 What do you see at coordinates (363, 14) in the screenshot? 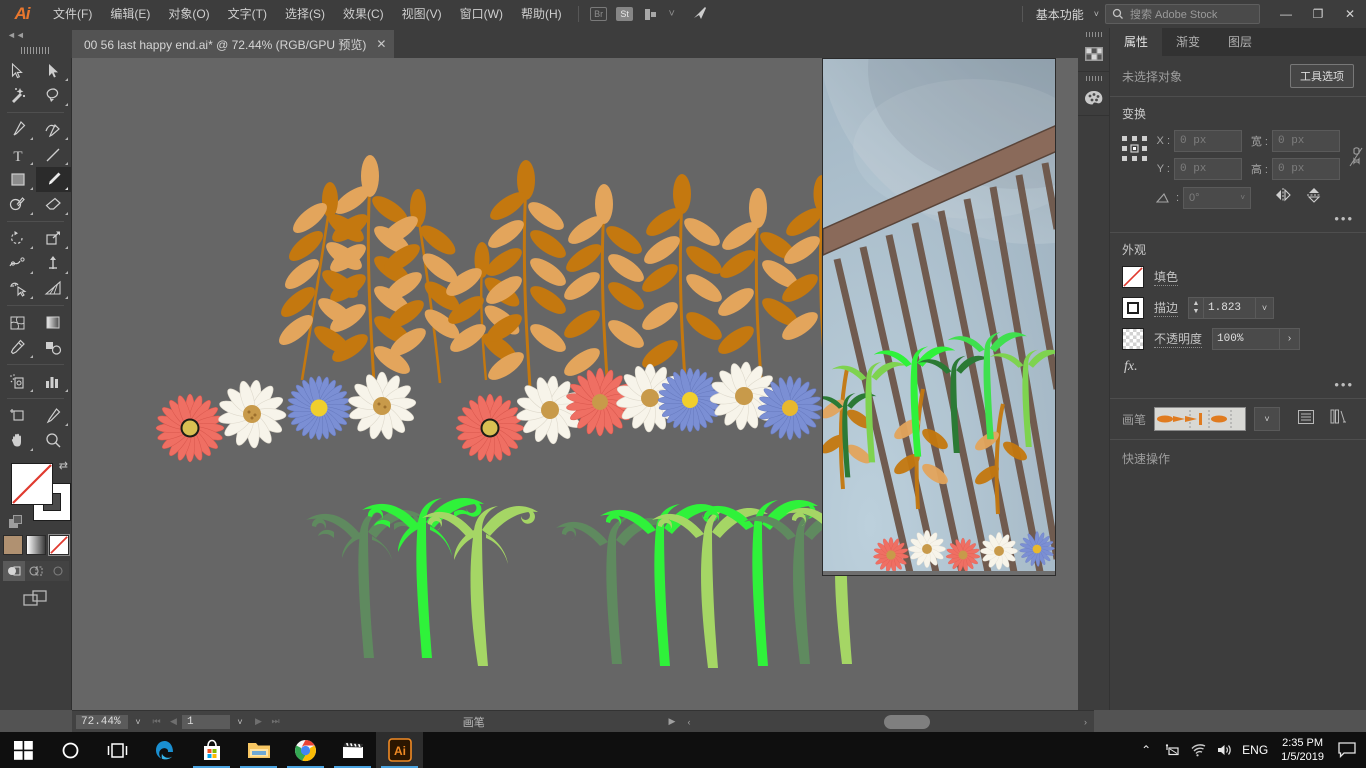
I see `menu-effect: 效果(C)` at bounding box center [363, 14].